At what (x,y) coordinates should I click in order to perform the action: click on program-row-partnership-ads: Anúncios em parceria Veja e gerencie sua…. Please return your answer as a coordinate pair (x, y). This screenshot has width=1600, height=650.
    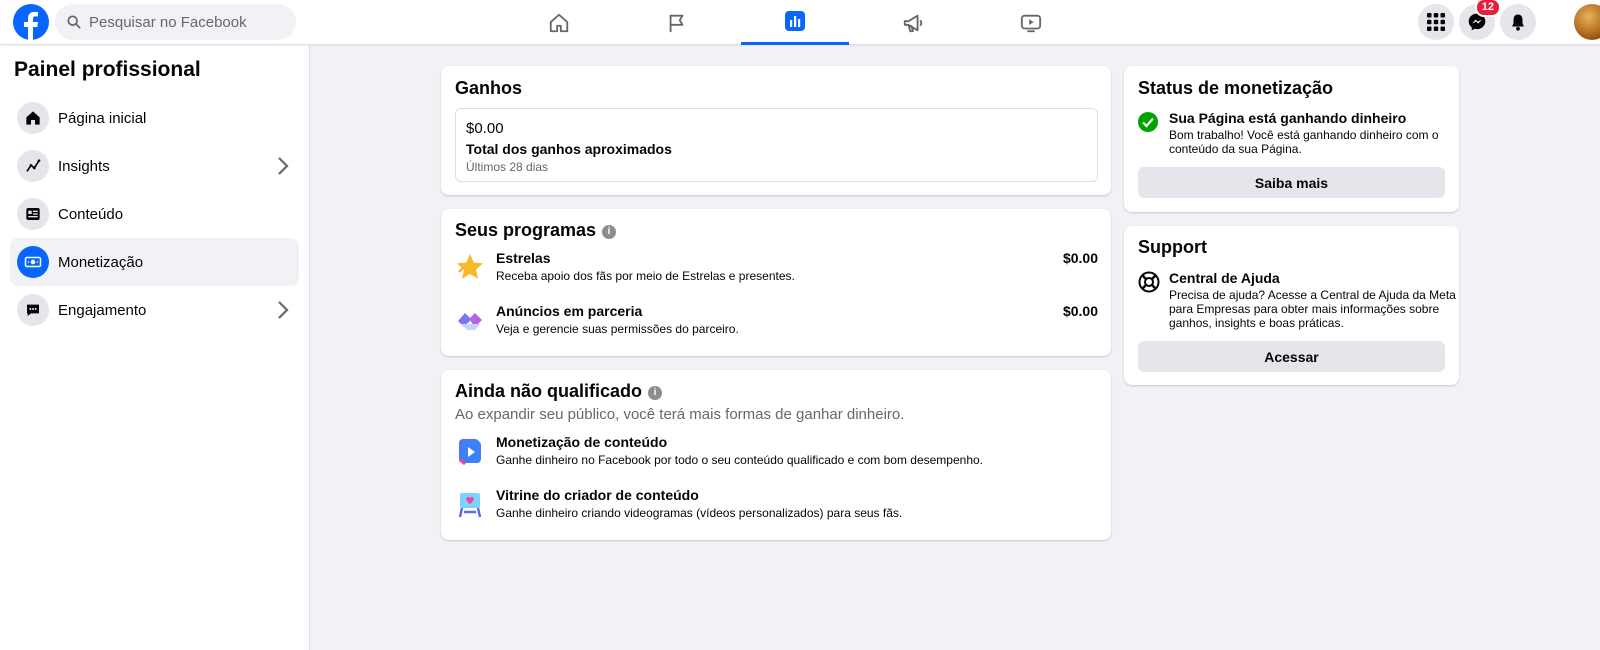
    Looking at the image, I should click on (776, 323).